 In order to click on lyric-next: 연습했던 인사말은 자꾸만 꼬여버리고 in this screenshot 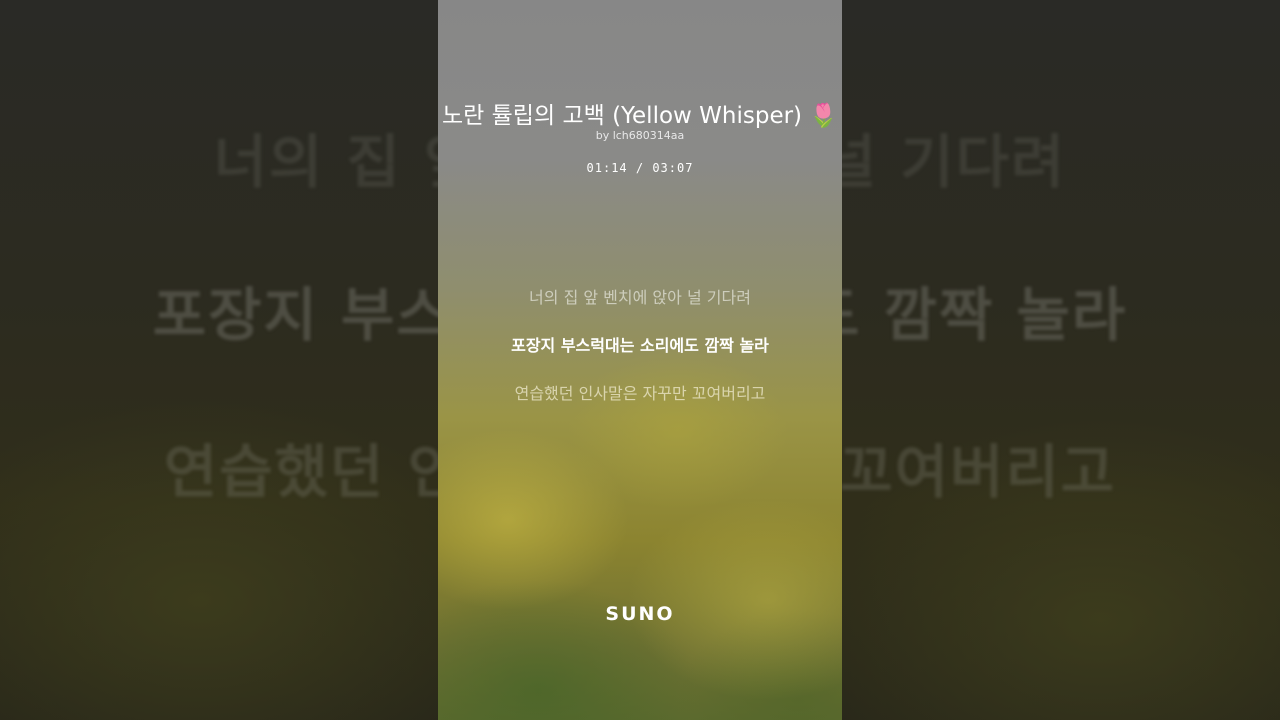, I will do `click(640, 393)`.